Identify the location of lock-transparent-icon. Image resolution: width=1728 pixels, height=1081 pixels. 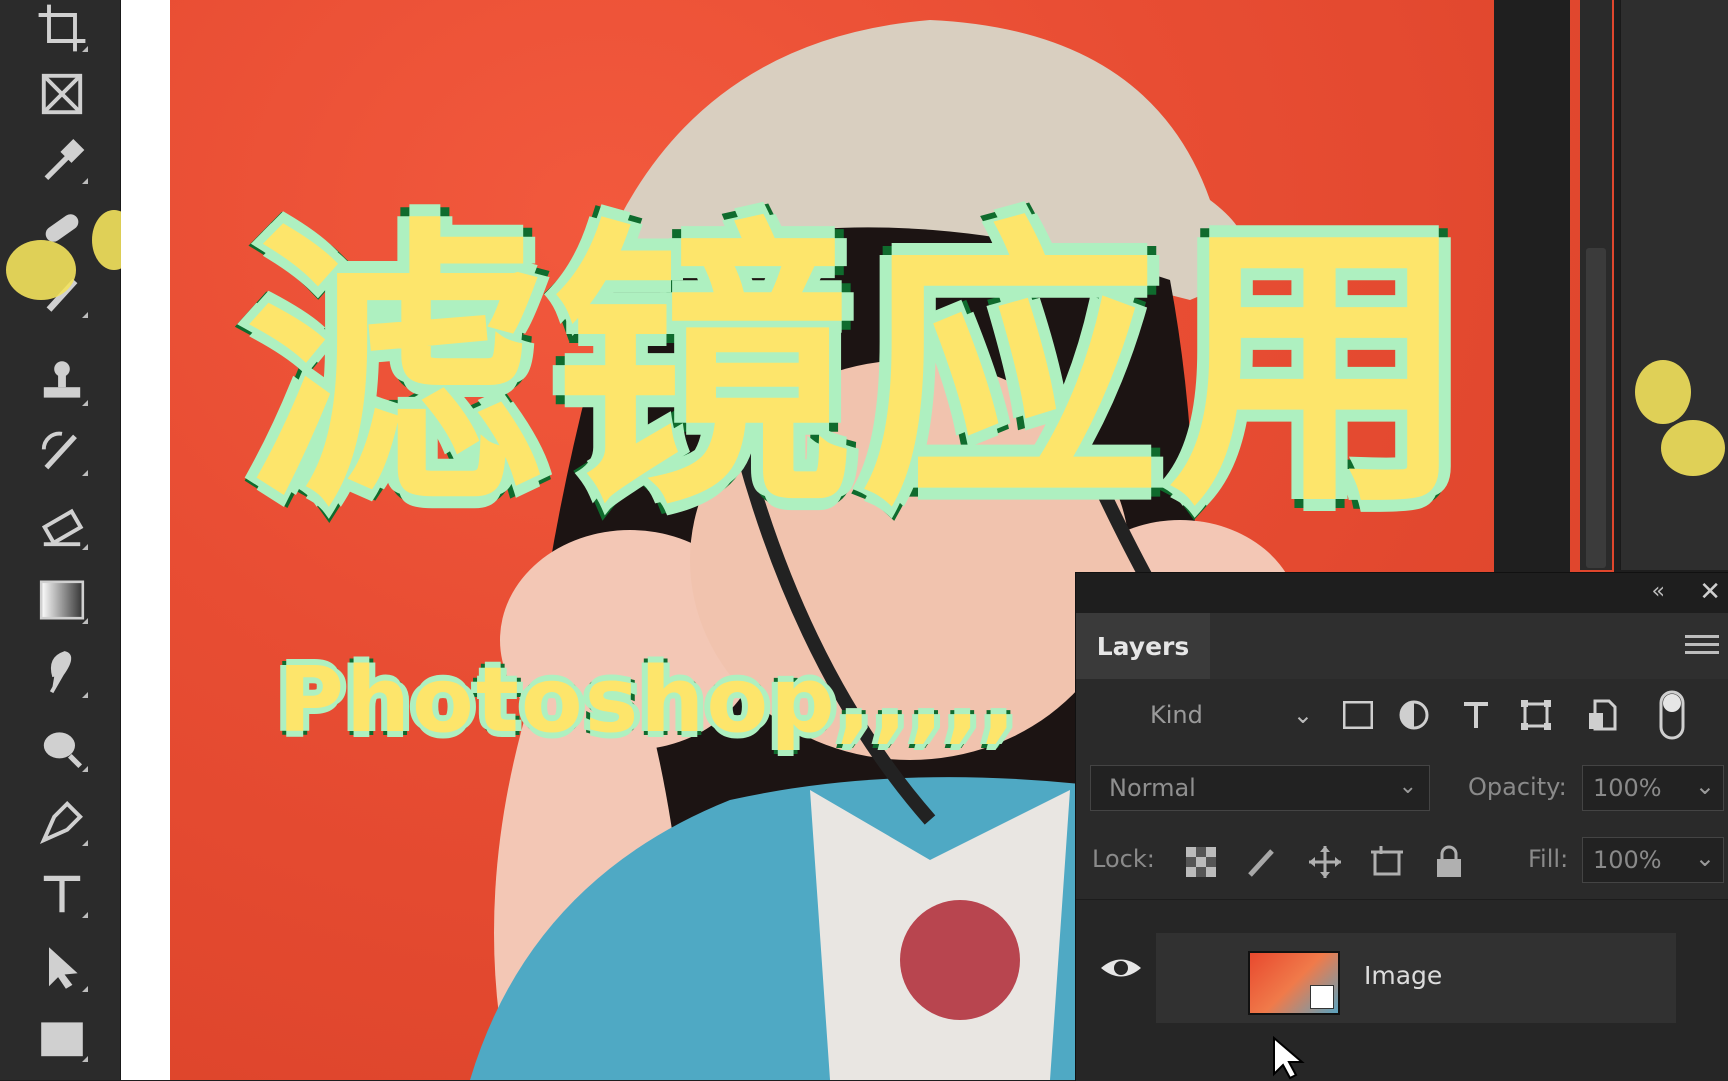
(1201, 862).